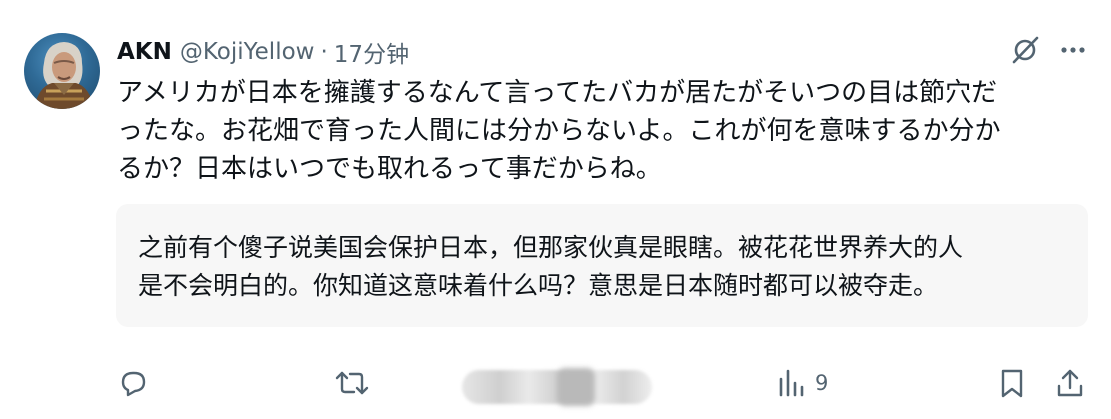  I want to click on share-icon, so click(1070, 383).